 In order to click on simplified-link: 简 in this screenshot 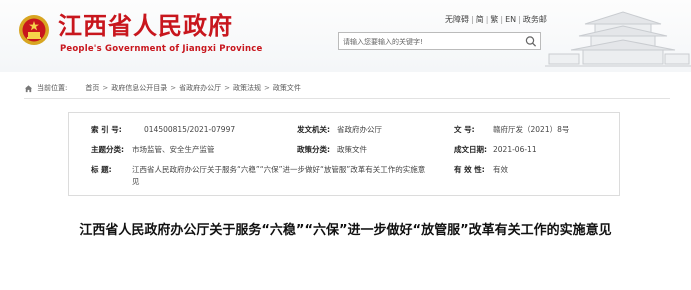, I will do `click(480, 19)`.